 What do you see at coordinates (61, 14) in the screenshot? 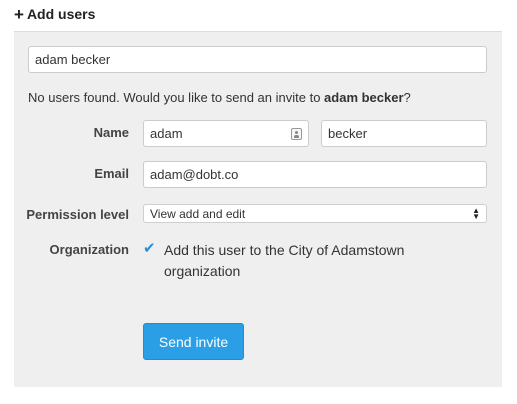
I see `add-users-title: Add users` at bounding box center [61, 14].